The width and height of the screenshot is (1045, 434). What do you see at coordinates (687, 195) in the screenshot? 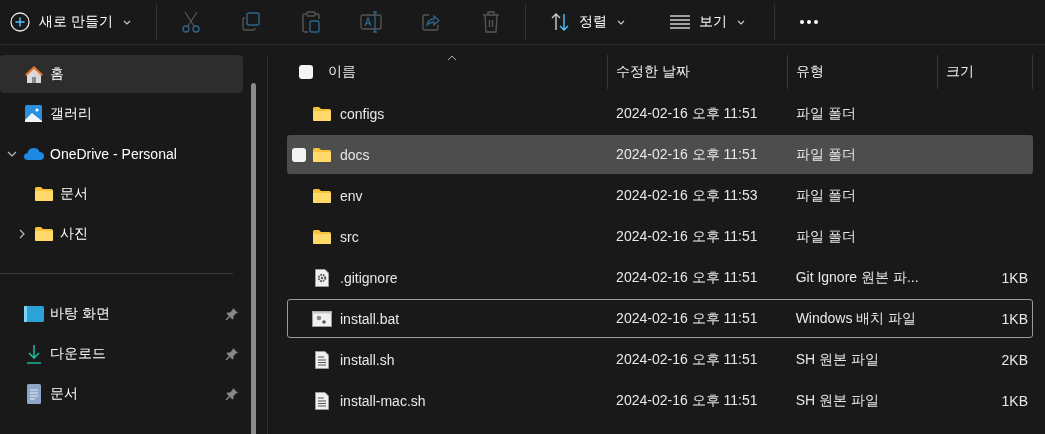
I see `date-text: 2024-02-16 오후 11:53` at bounding box center [687, 195].